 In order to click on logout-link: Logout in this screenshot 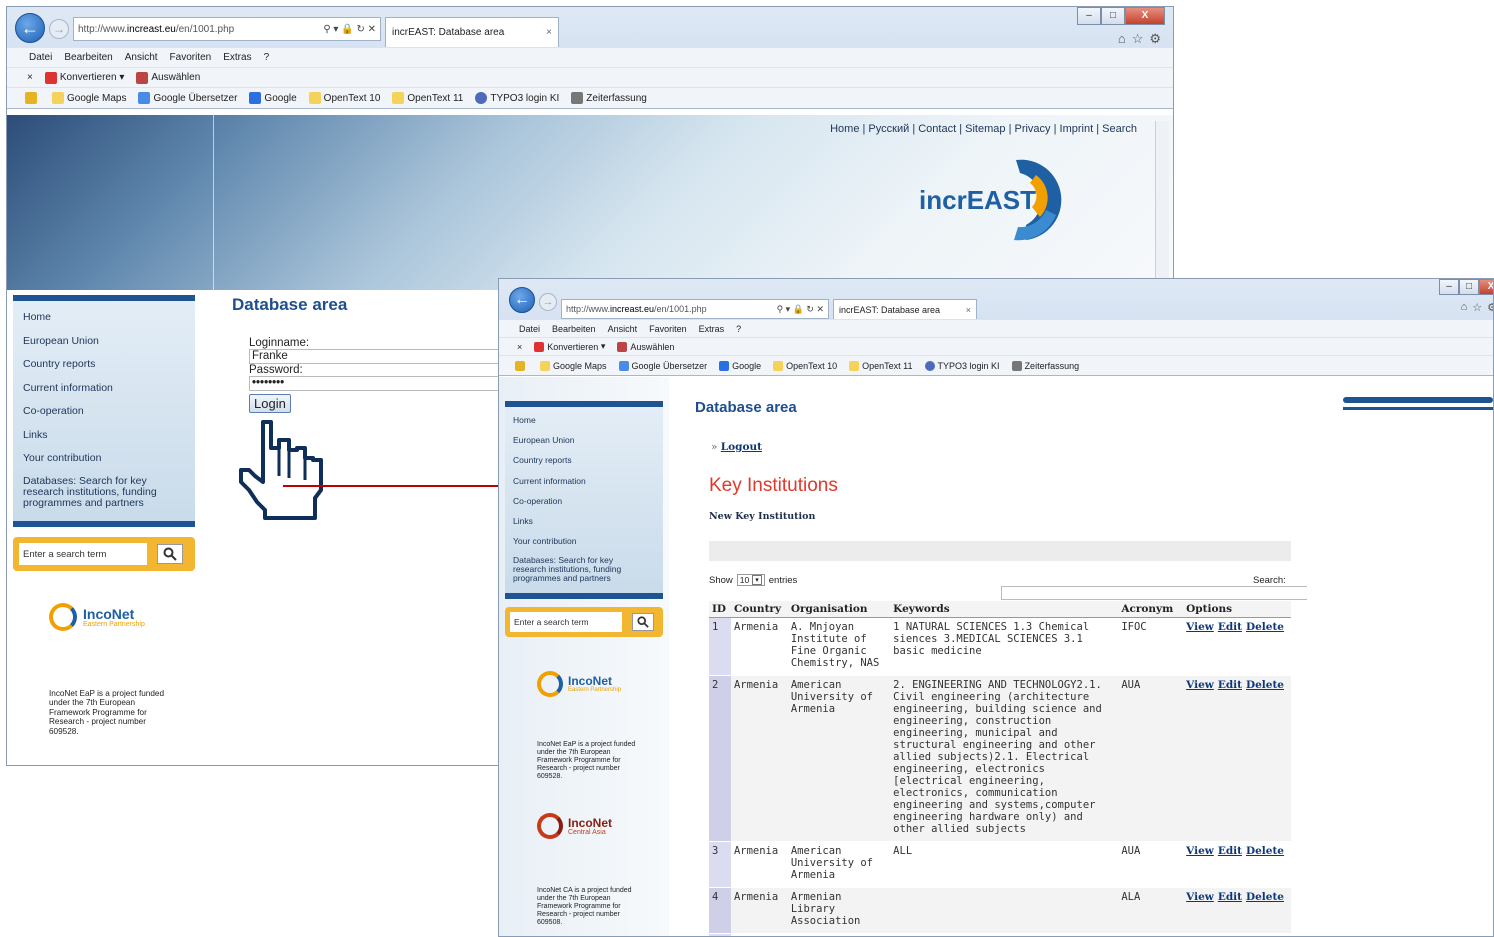, I will do `click(741, 447)`.